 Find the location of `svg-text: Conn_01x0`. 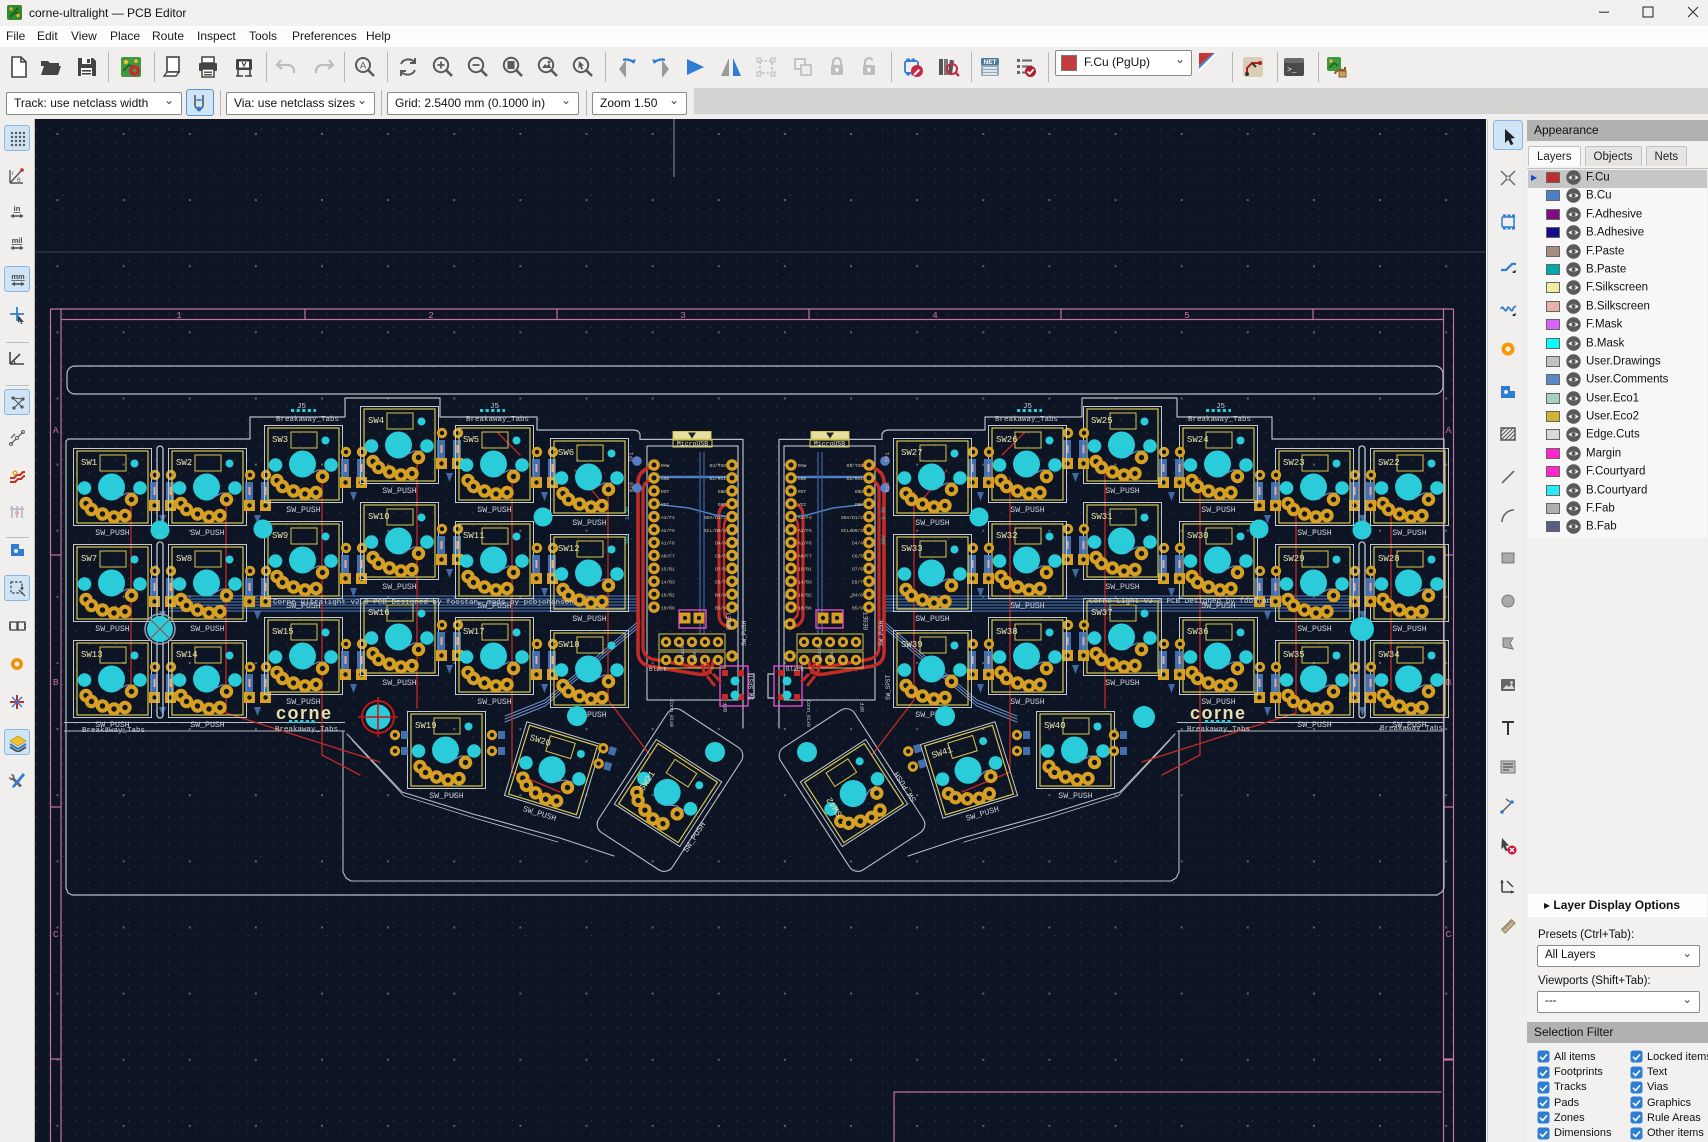

svg-text: Conn_01x0 is located at coordinates (808, 713).